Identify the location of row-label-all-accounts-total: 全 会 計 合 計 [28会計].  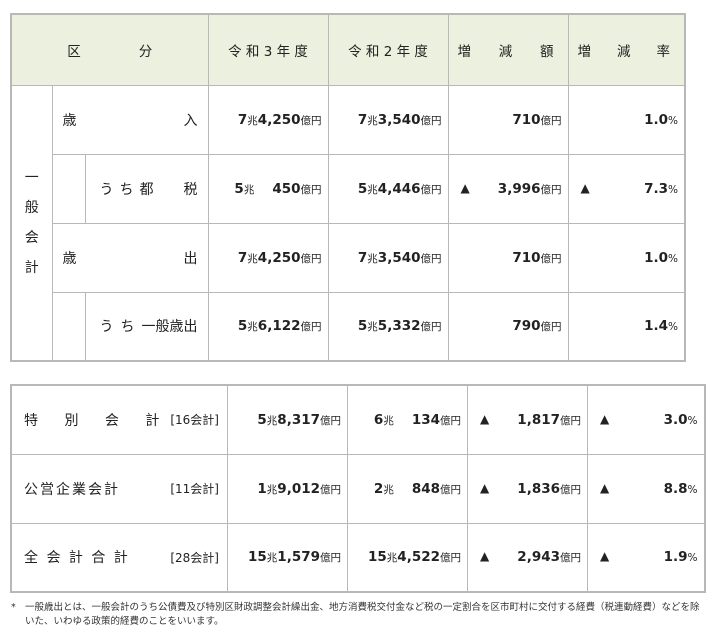
(119, 557).